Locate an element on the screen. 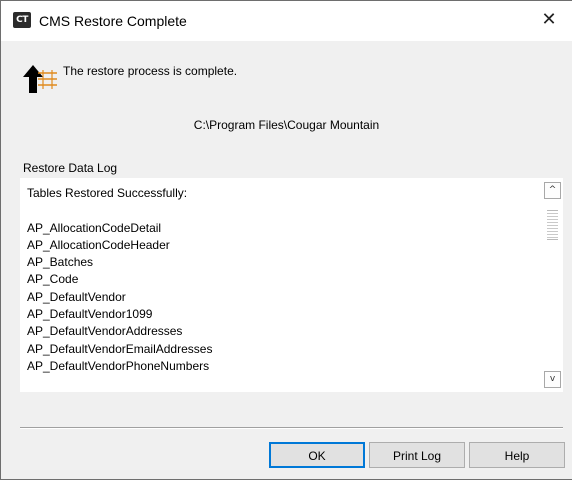 The image size is (572, 480). log-line: AP_AllocationCodeHeader is located at coordinates (98, 244).